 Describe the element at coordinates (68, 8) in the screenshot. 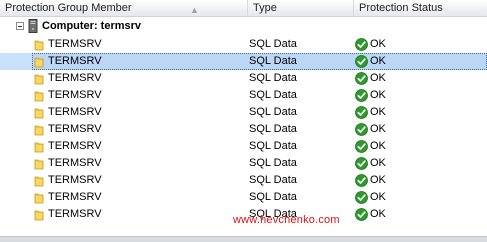

I see `column-header-member-label: Protection Group Member` at that location.